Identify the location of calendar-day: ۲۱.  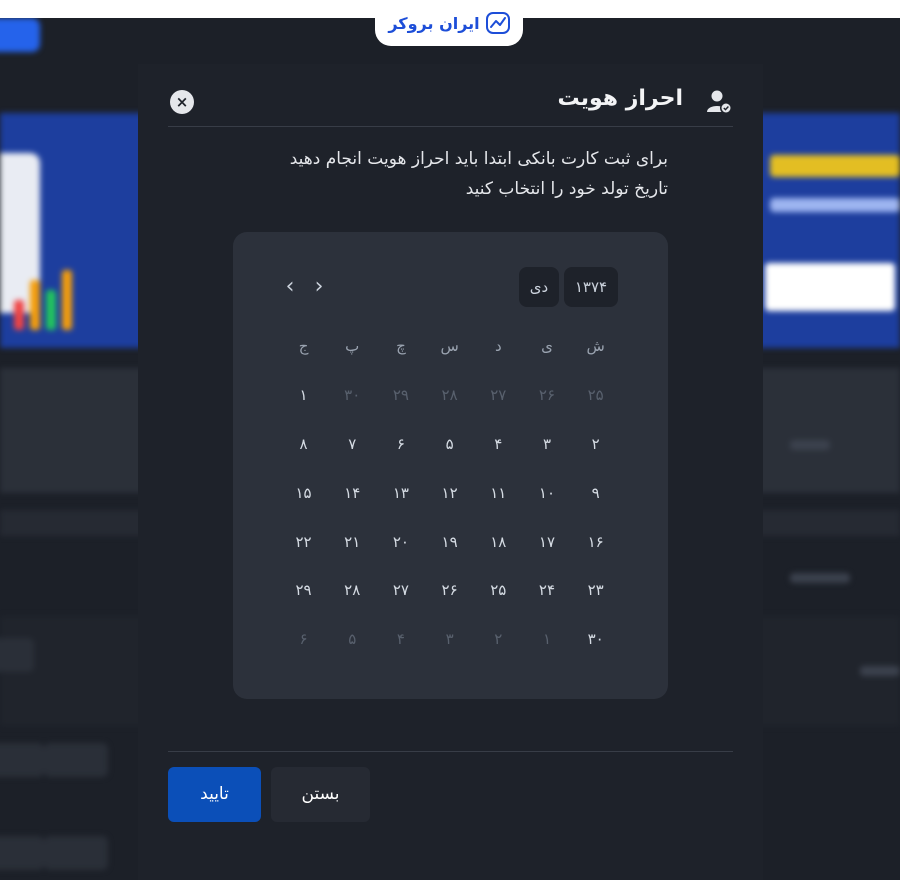
(352, 541).